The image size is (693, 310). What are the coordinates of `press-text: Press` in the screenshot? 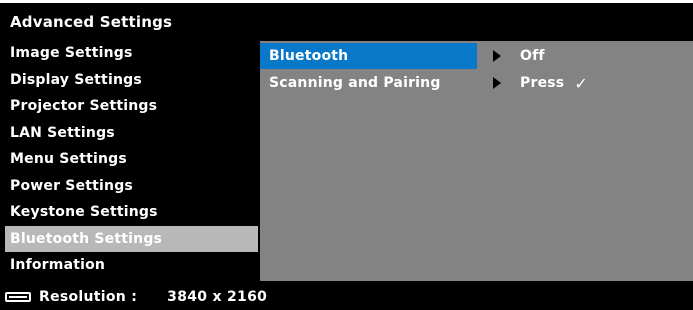 It's located at (542, 83).